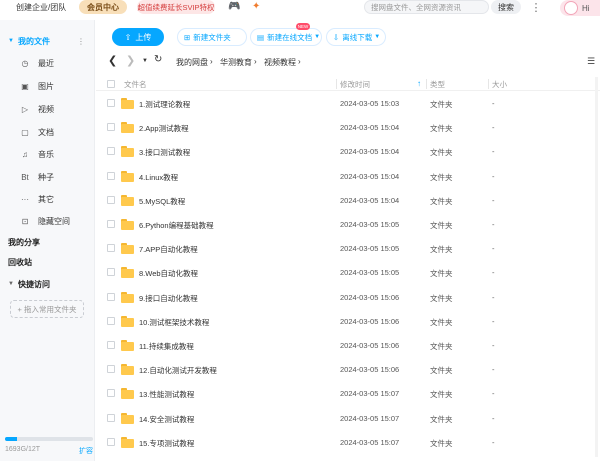 The image size is (600, 461). I want to click on file-modified-time: 2024-03-05 15:05, so click(370, 224).